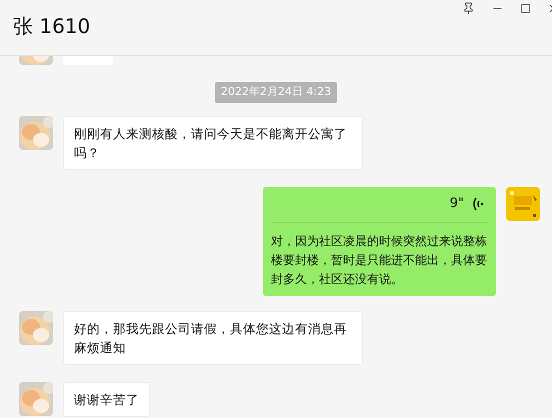 Image resolution: width=552 pixels, height=418 pixels. Describe the element at coordinates (457, 204) in the screenshot. I see `voice-duration: 9"` at that location.